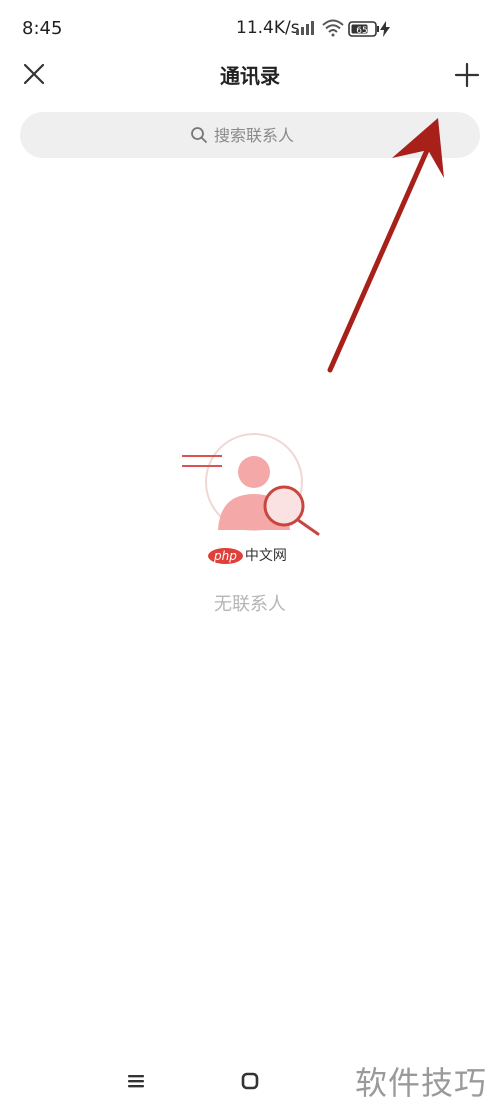  I want to click on search-bar, so click(250, 135).